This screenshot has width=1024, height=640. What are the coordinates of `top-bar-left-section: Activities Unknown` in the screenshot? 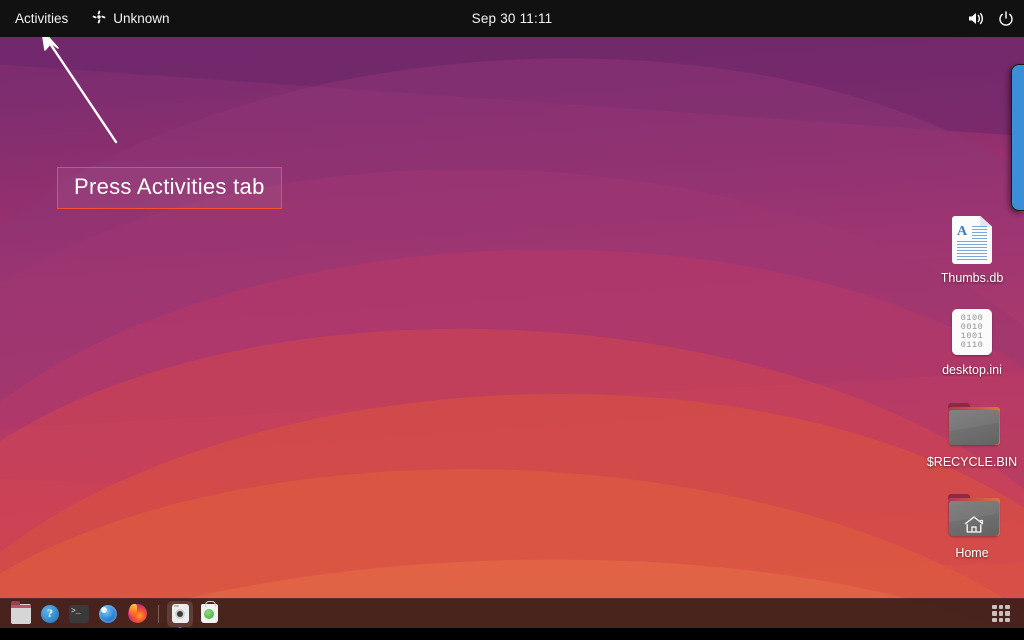 It's located at (89, 18).